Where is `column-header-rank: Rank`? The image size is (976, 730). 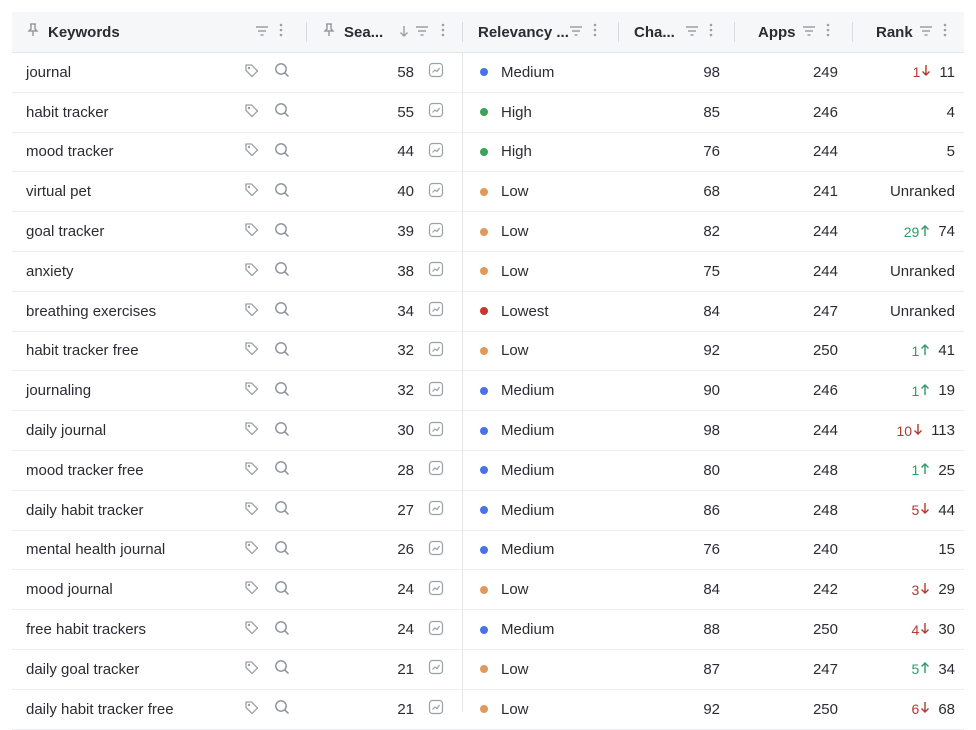
column-header-rank: Rank is located at coordinates (894, 32).